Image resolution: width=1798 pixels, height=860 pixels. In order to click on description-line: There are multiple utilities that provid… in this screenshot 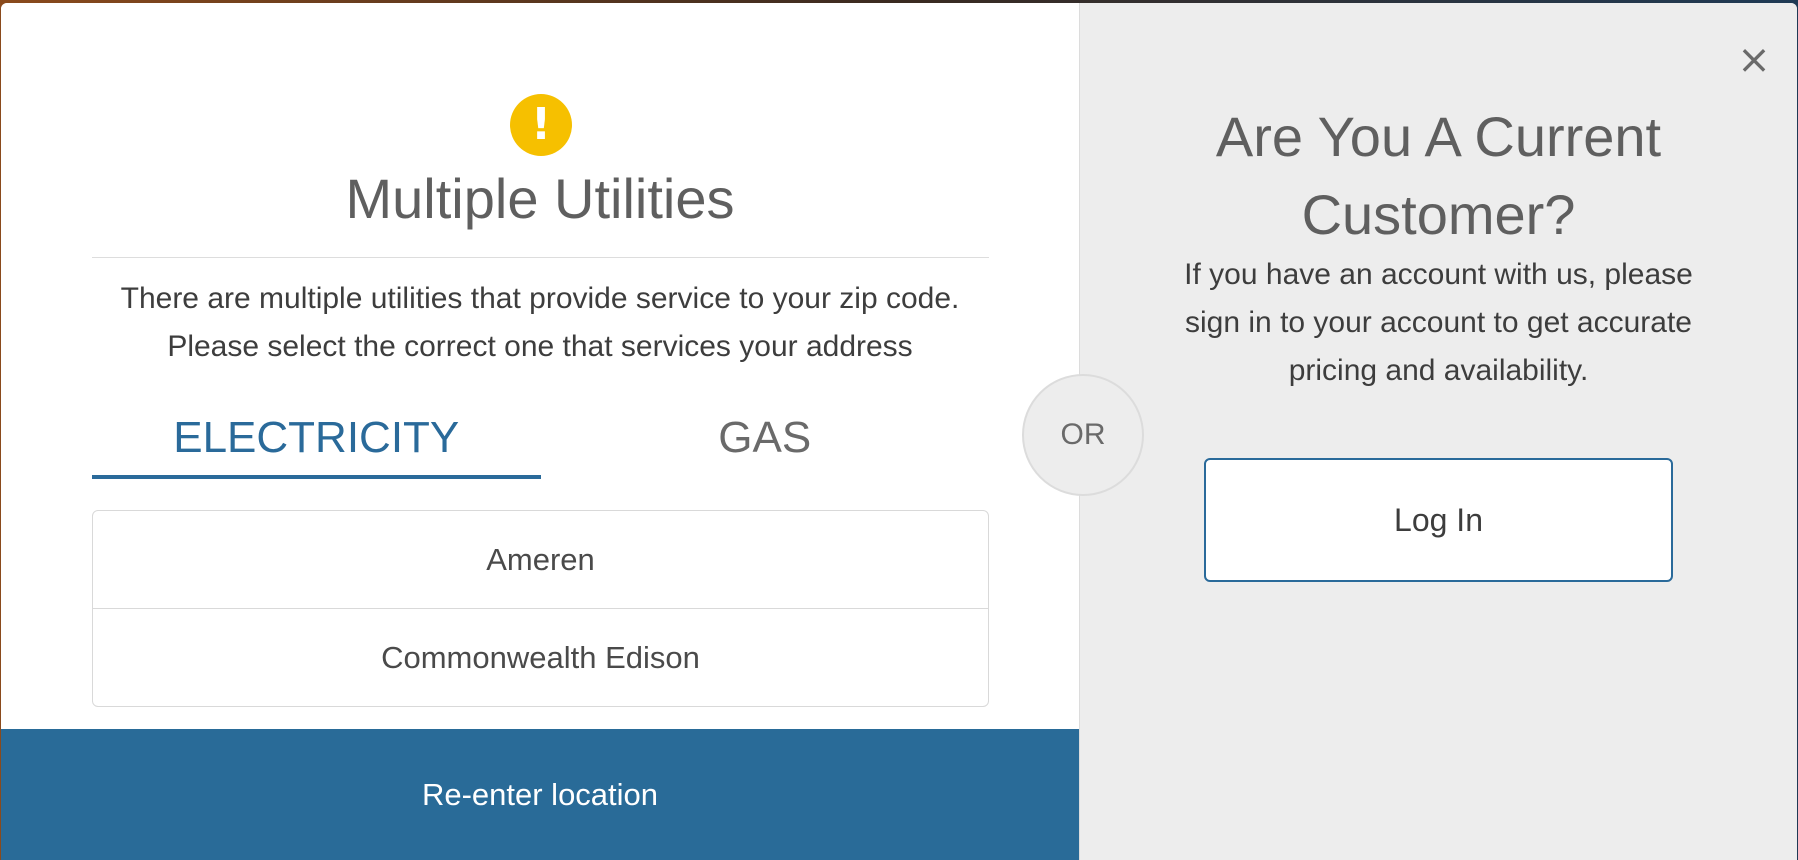, I will do `click(540, 298)`.